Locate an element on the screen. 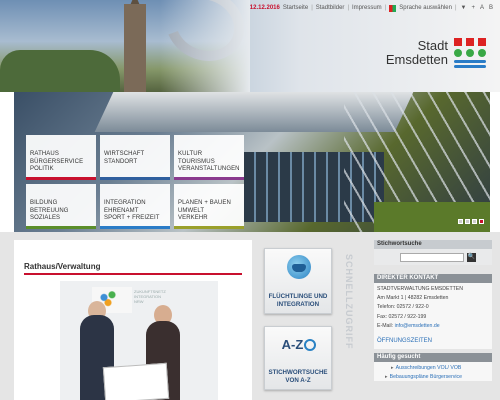 Image resolution: width=500 pixels, height=400 pixels. site-logo: Stadt Emsdetten is located at coordinates (436, 53).